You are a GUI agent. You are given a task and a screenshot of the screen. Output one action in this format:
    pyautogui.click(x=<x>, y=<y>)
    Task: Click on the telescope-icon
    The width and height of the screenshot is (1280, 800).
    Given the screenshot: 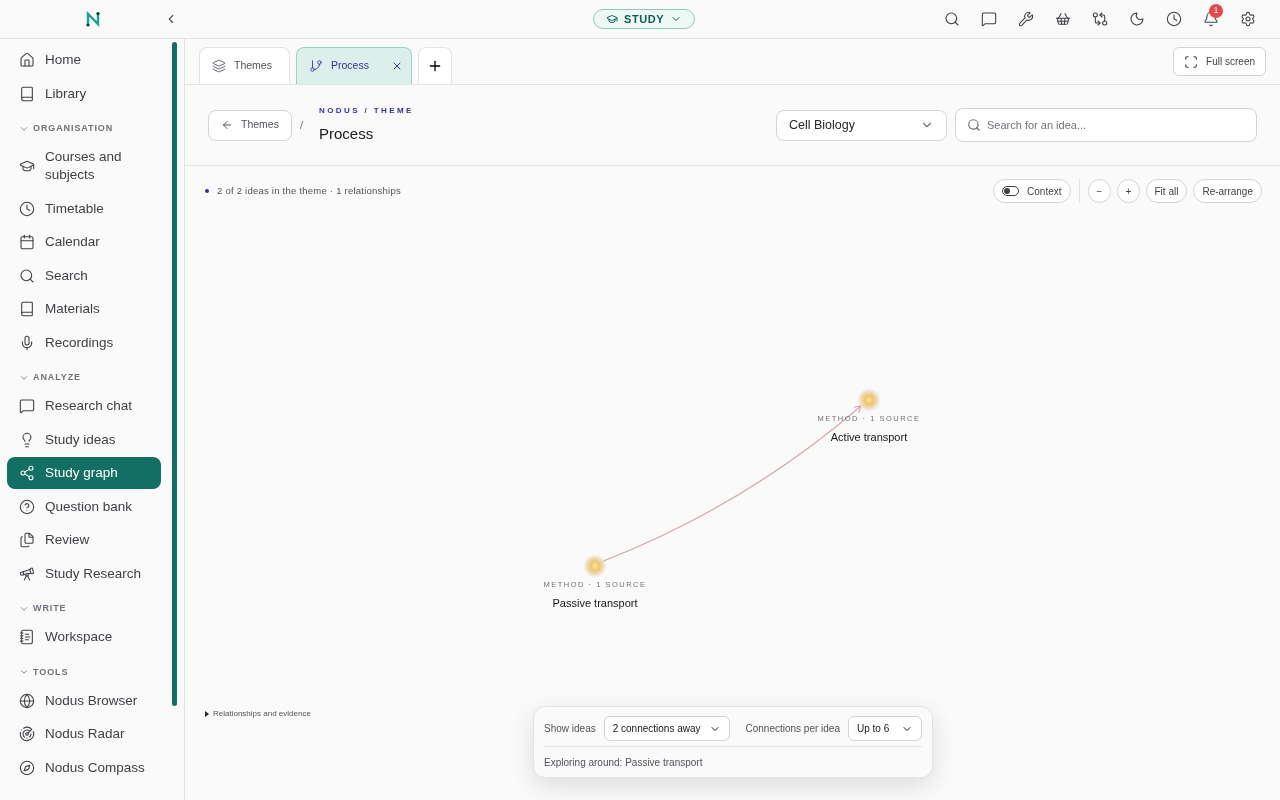 What is the action you would take?
    pyautogui.click(x=27, y=573)
    